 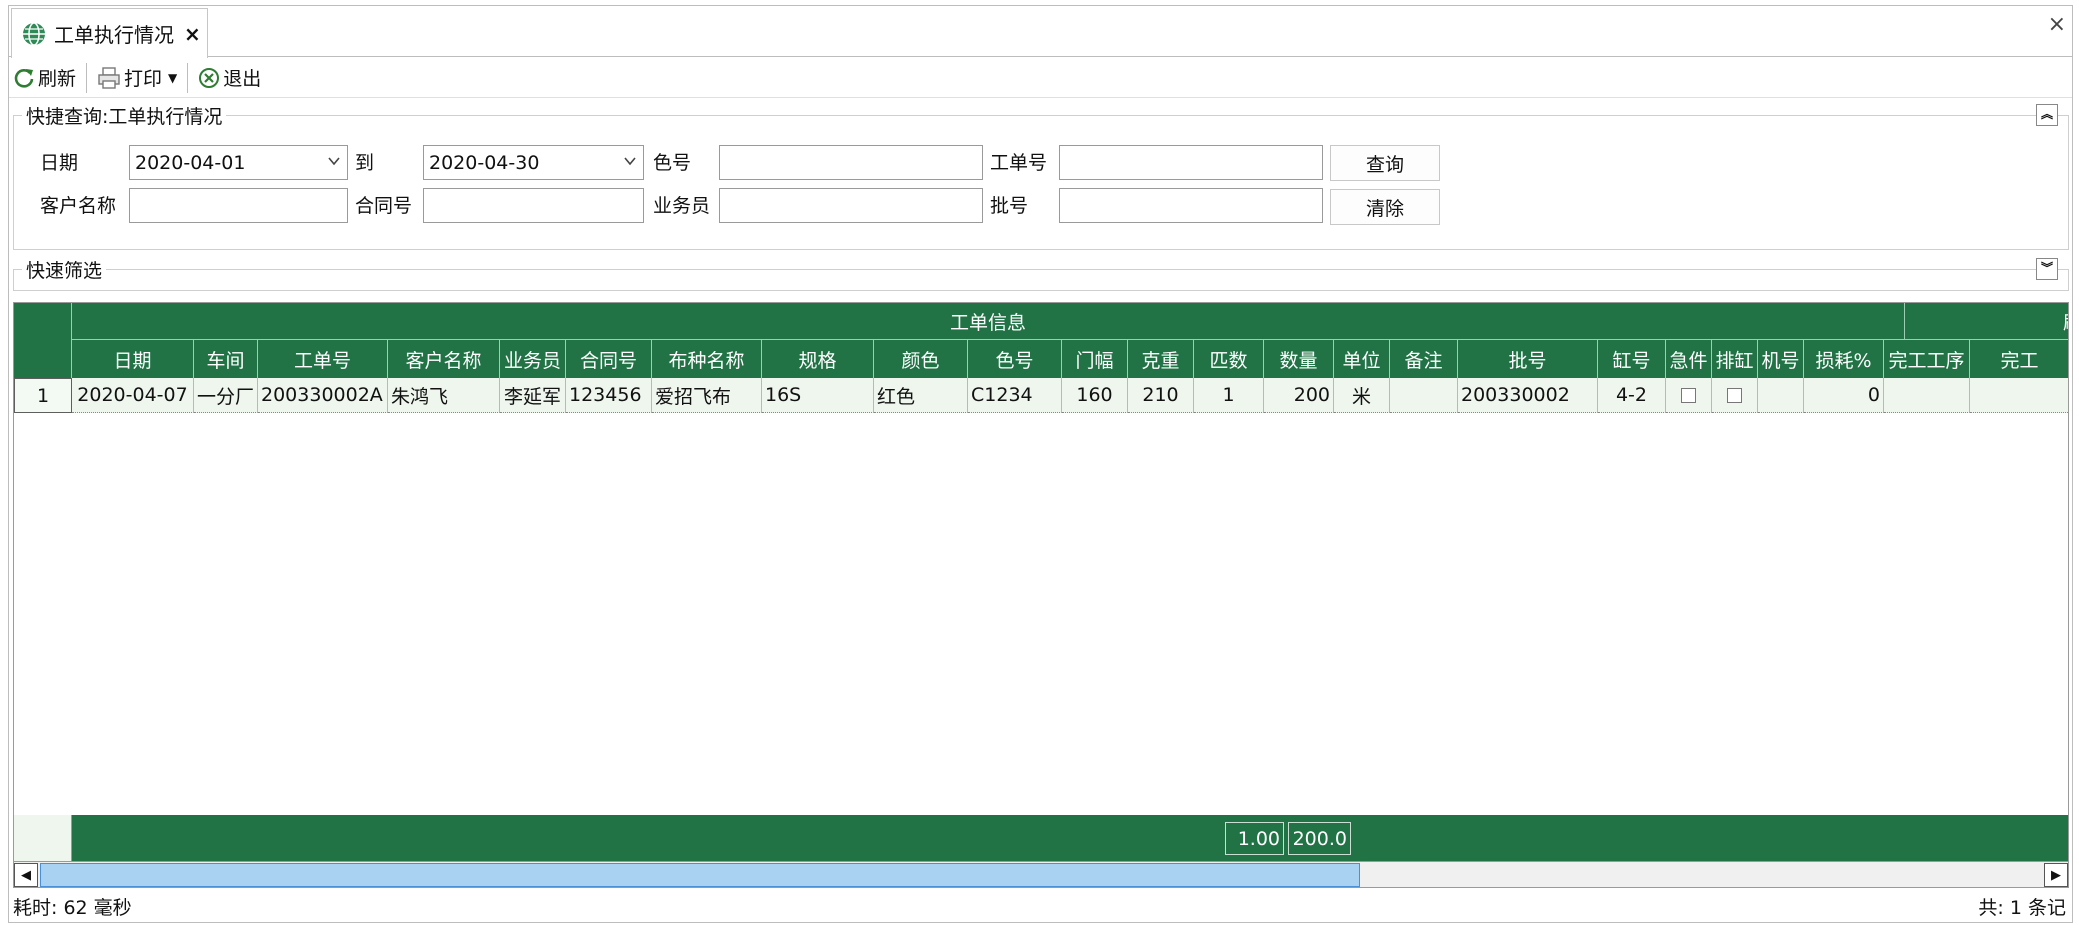 What do you see at coordinates (1385, 207) in the screenshot?
I see `clear-button: 清除` at bounding box center [1385, 207].